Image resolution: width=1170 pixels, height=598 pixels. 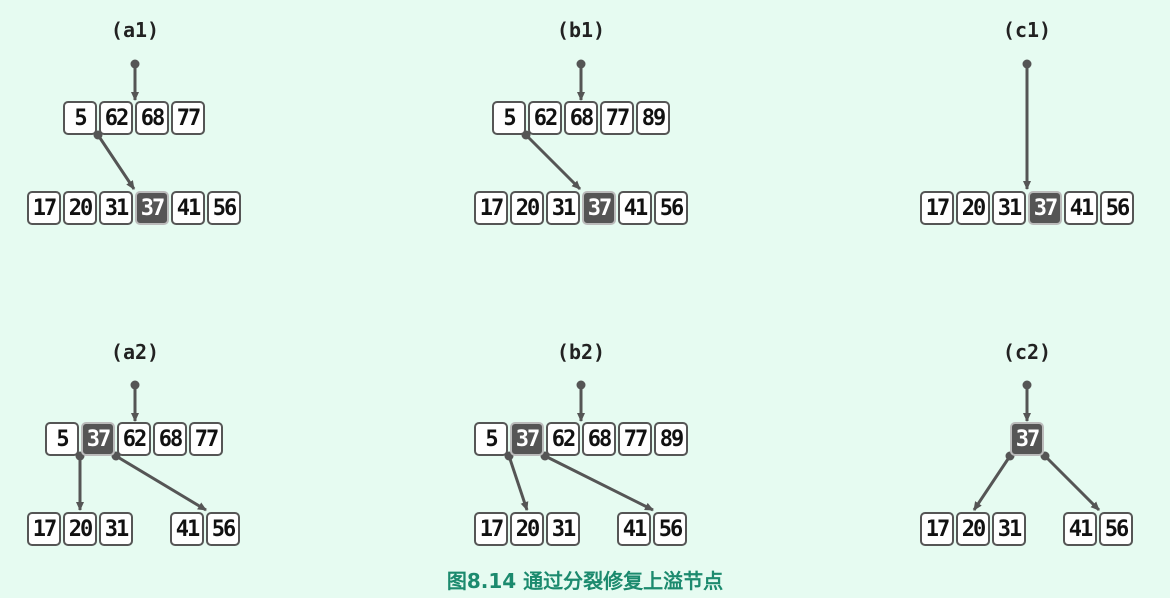 I want to click on btree-node: 5 62 68 77 89, so click(x=582, y=118).